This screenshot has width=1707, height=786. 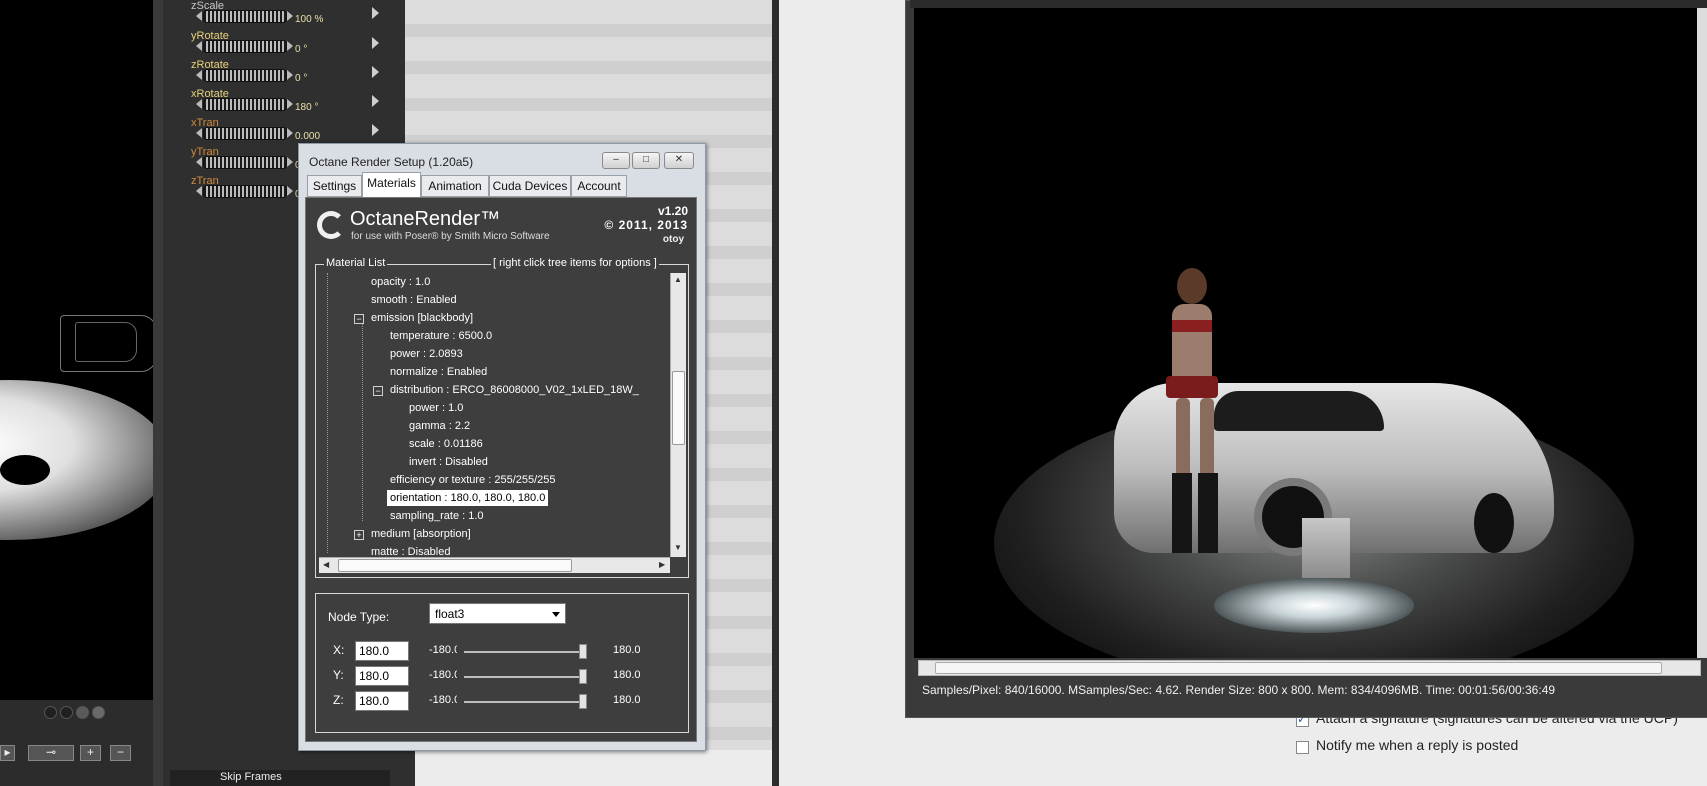 I want to click on axis-input-x: 180.0, so click(x=382, y=651).